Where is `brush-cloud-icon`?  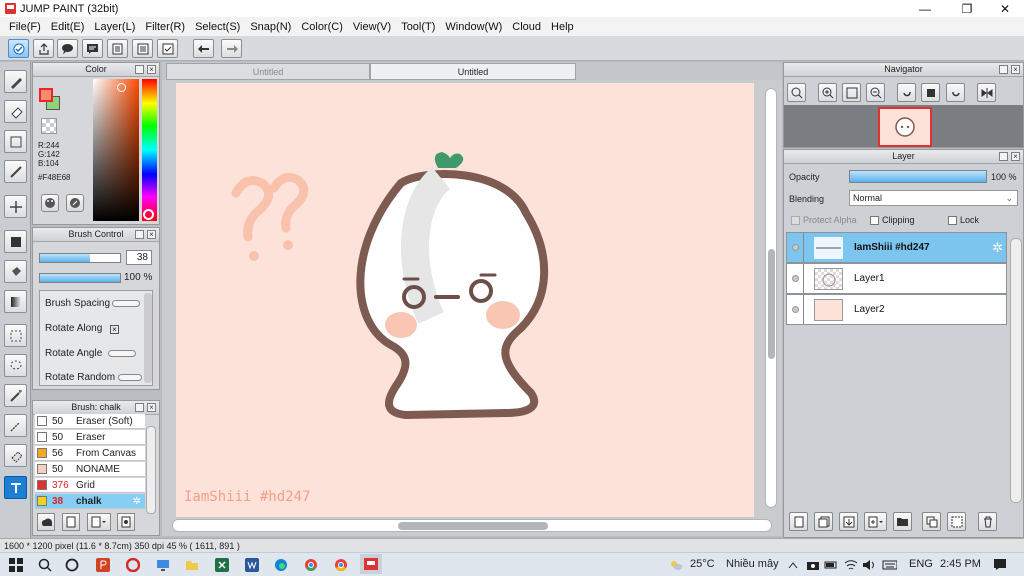
brush-cloud-icon is located at coordinates (46, 522).